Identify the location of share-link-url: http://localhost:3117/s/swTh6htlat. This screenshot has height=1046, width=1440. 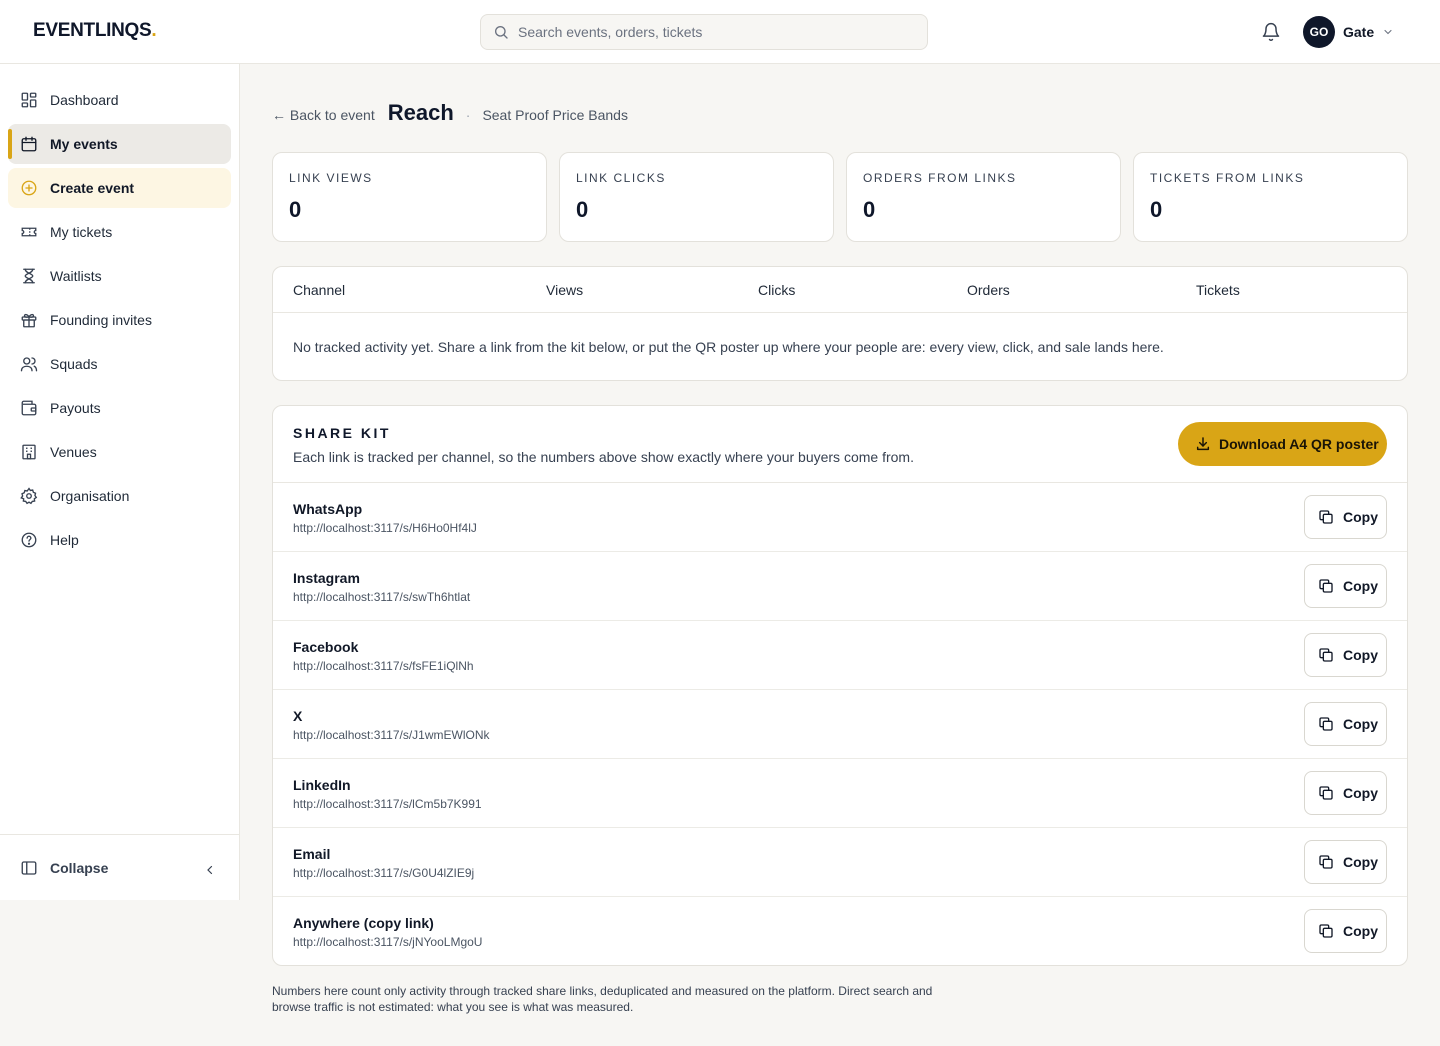
(381, 597).